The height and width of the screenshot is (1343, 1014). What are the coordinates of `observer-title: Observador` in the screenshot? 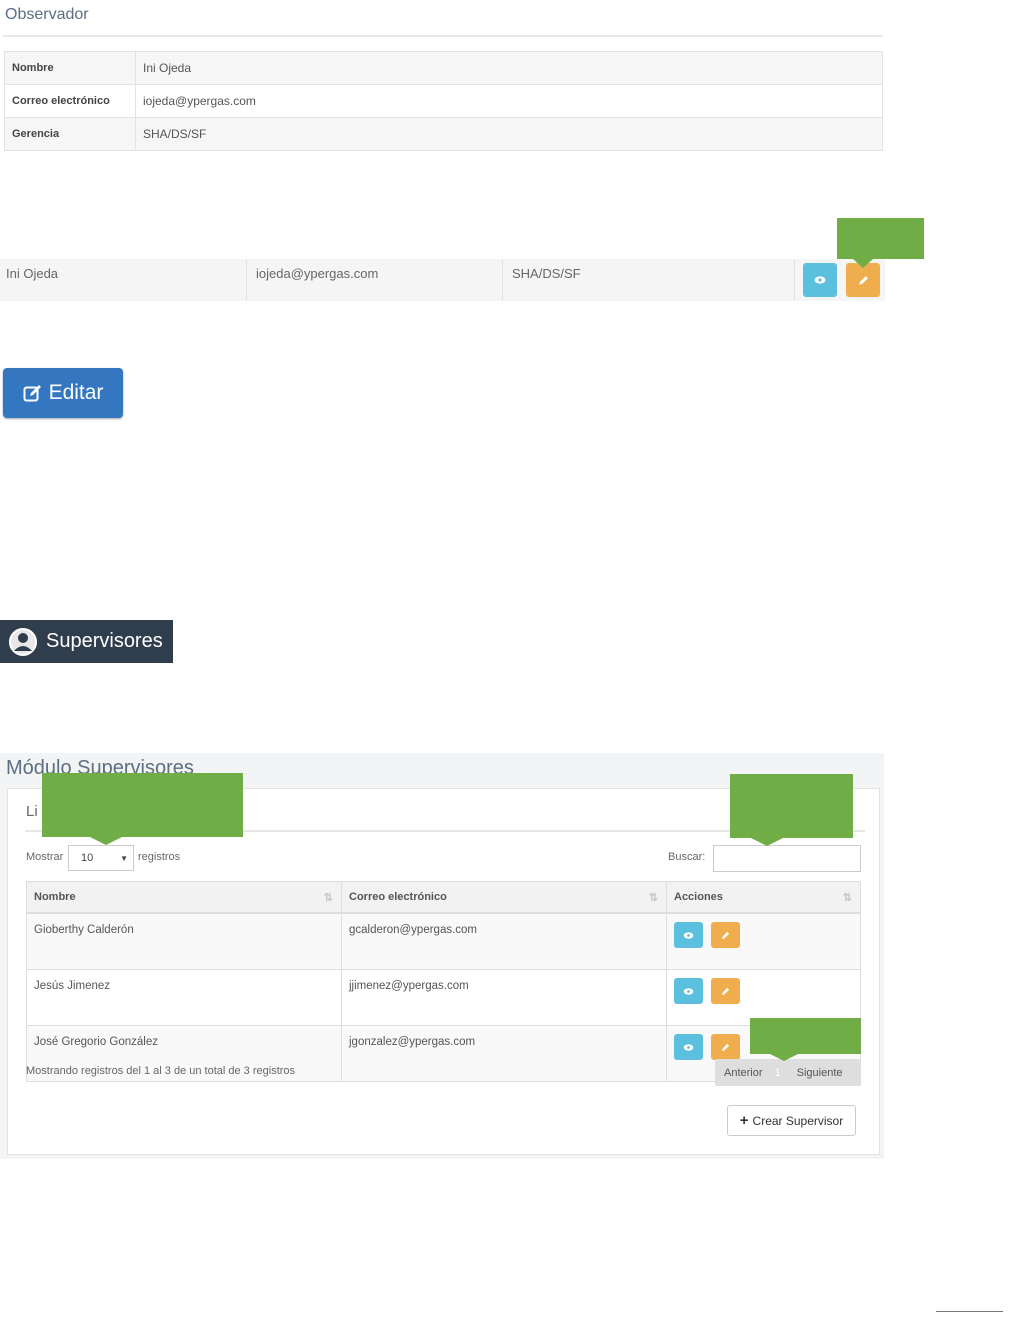 It's located at (47, 14).